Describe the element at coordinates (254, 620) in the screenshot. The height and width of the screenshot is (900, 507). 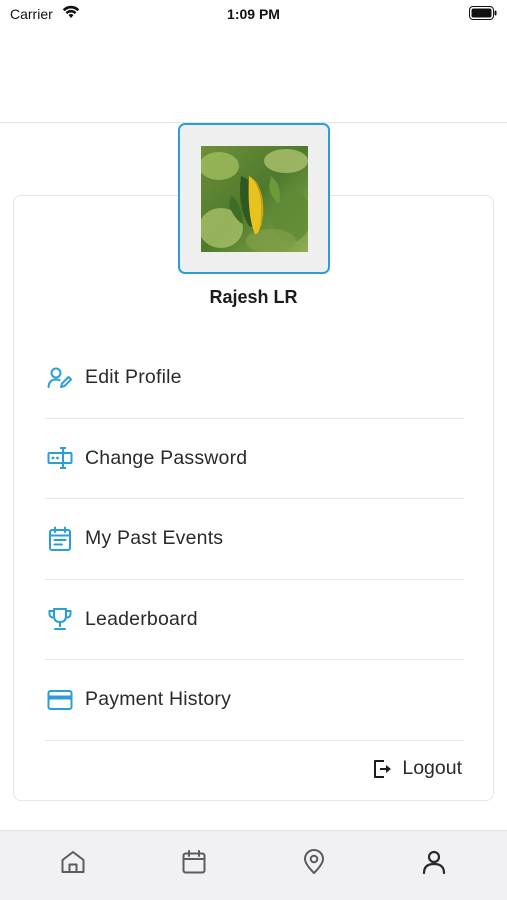
I see `menu-item-leaderboard: Leaderboard` at that location.